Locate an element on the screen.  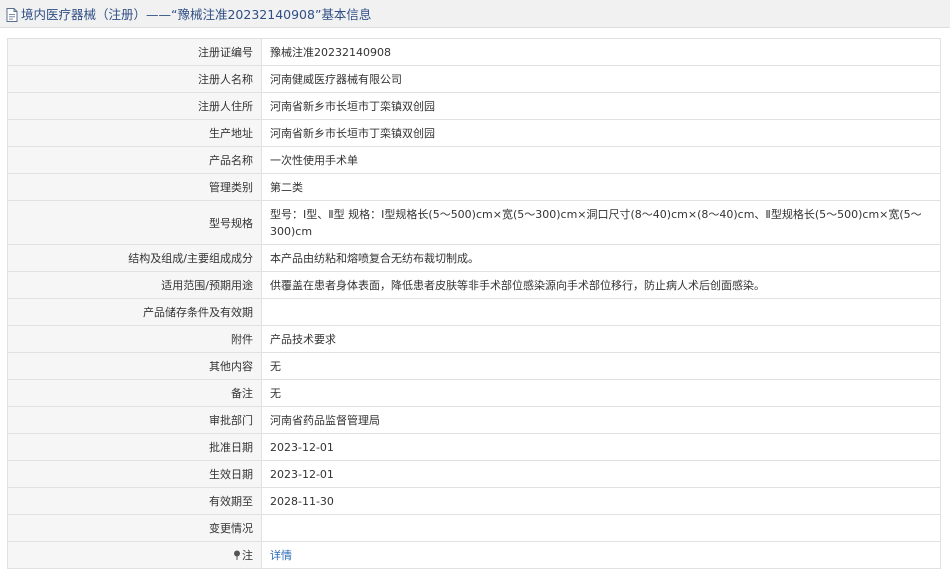
table-row: 注 详情 is located at coordinates (474, 555).